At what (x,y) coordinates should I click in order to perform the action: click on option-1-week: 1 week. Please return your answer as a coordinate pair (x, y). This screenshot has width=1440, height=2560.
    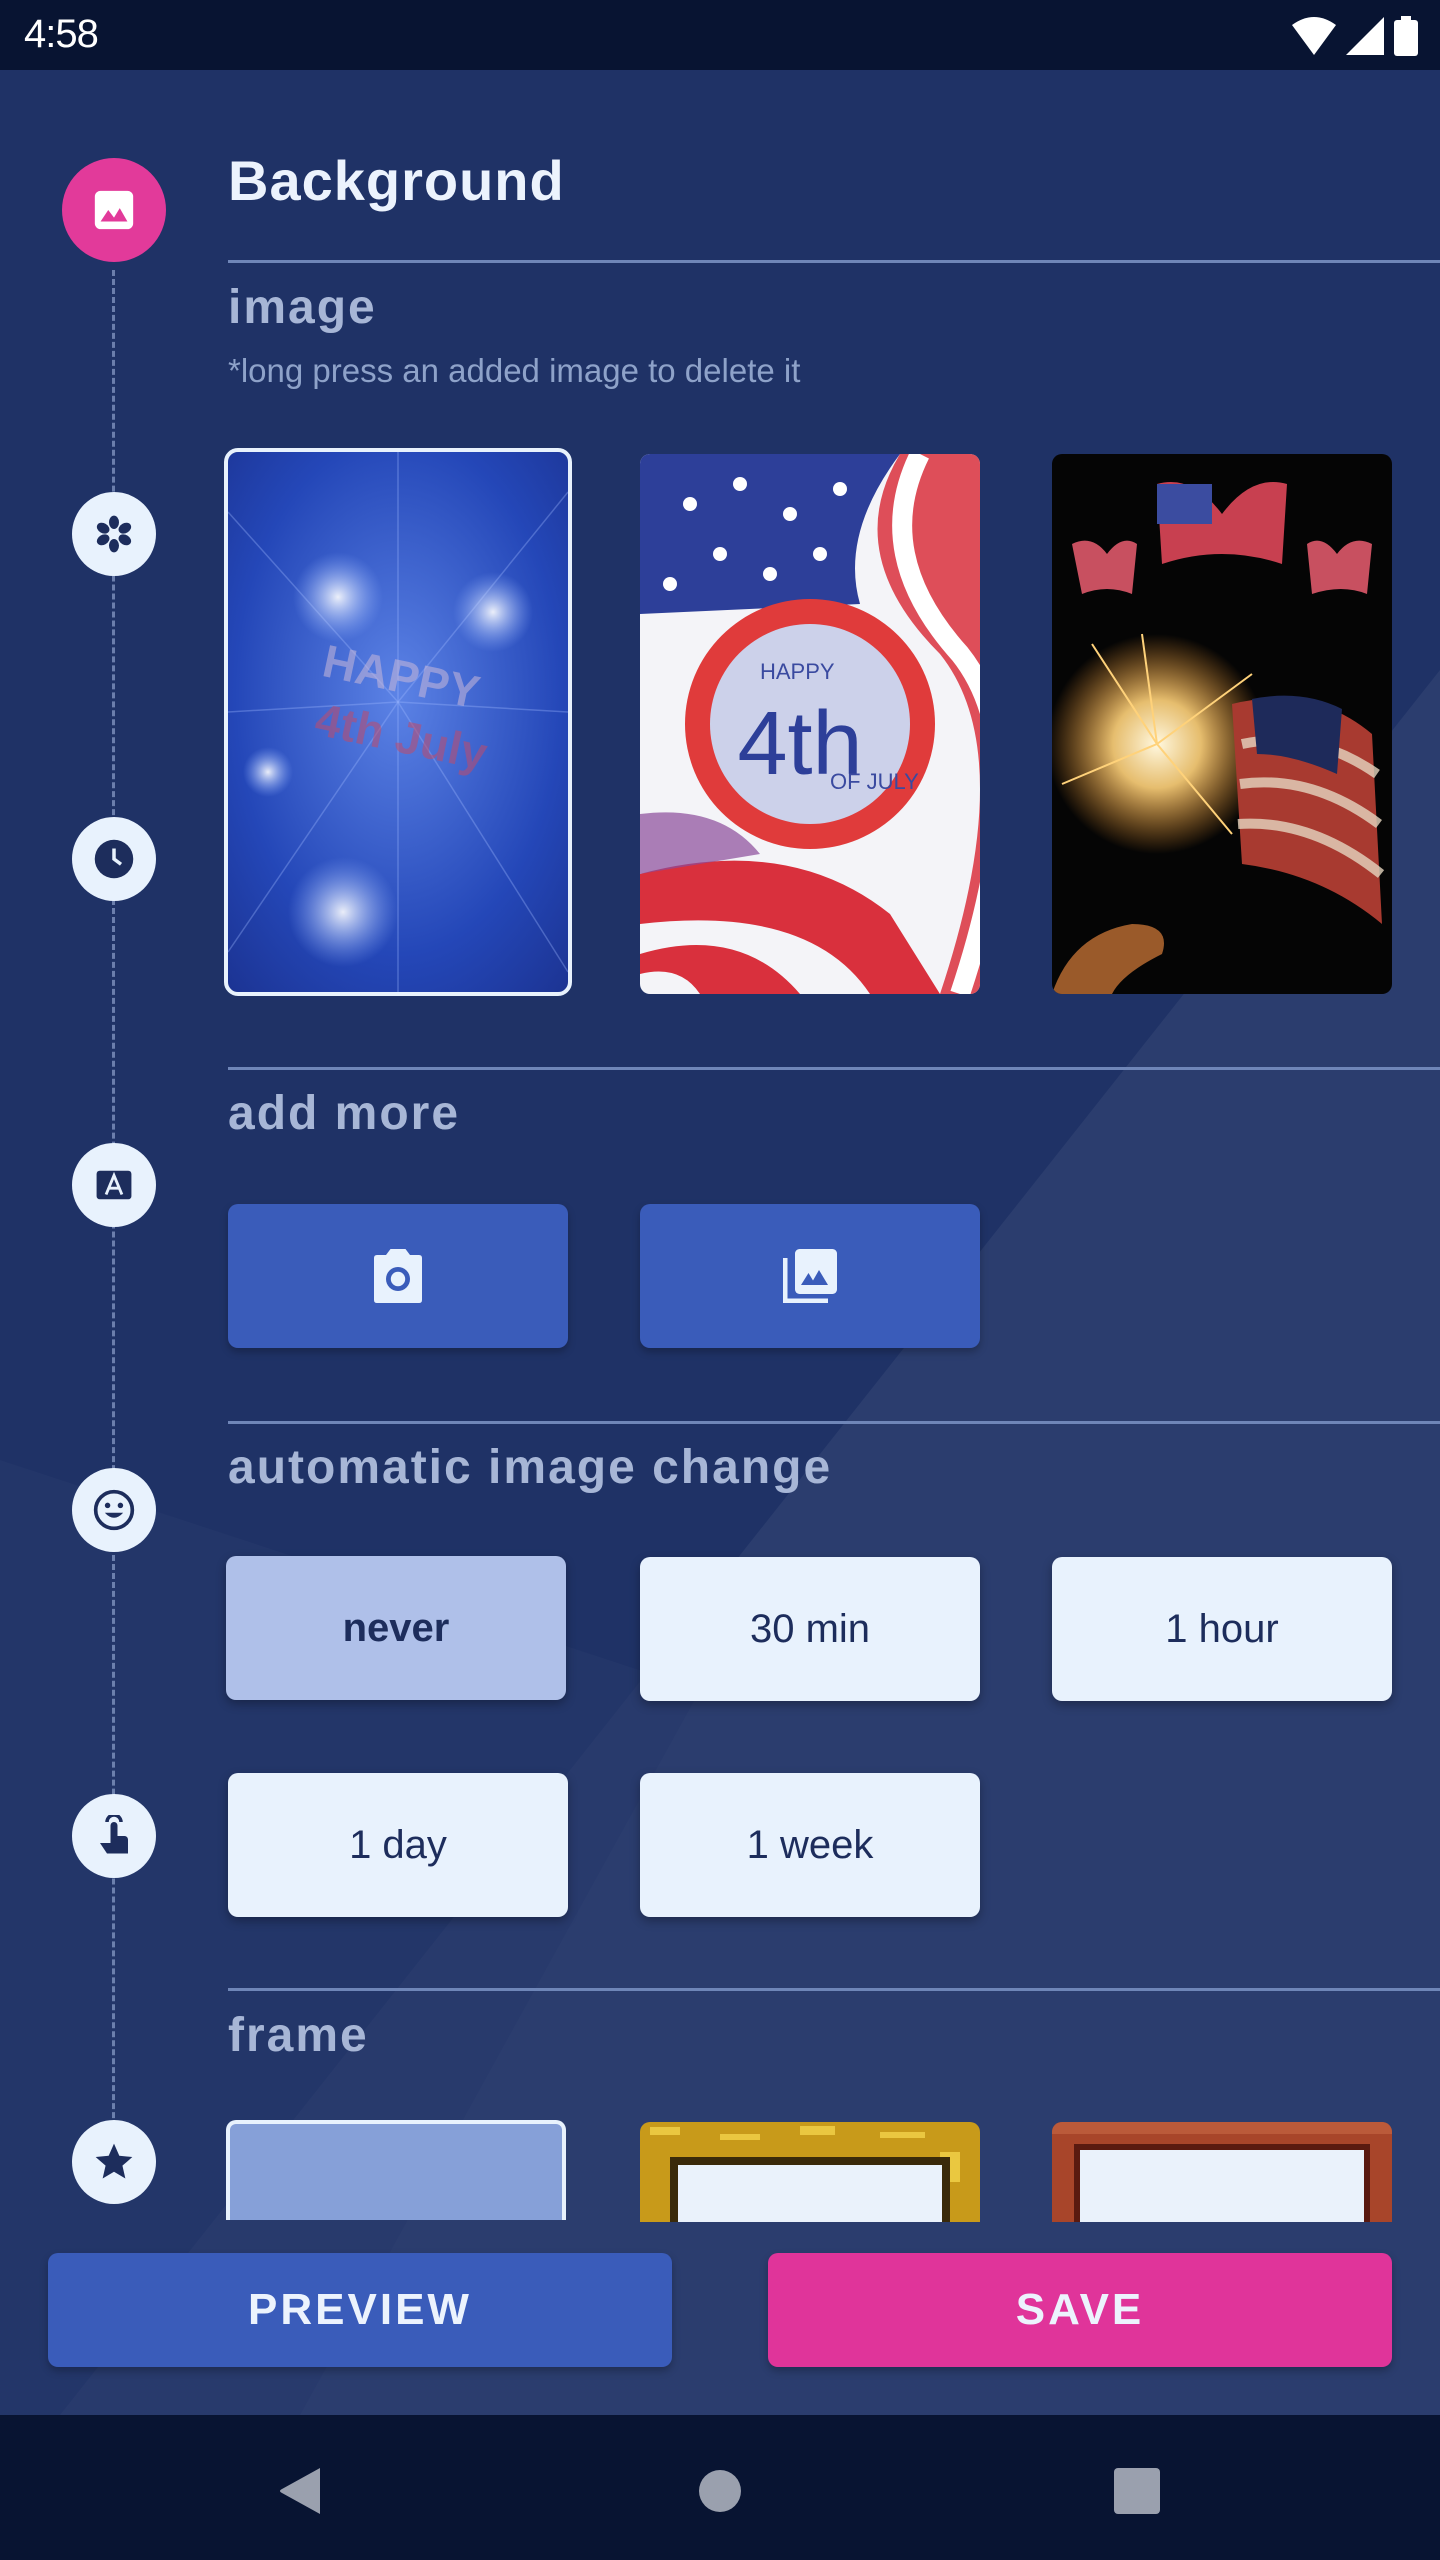
    Looking at the image, I should click on (810, 1845).